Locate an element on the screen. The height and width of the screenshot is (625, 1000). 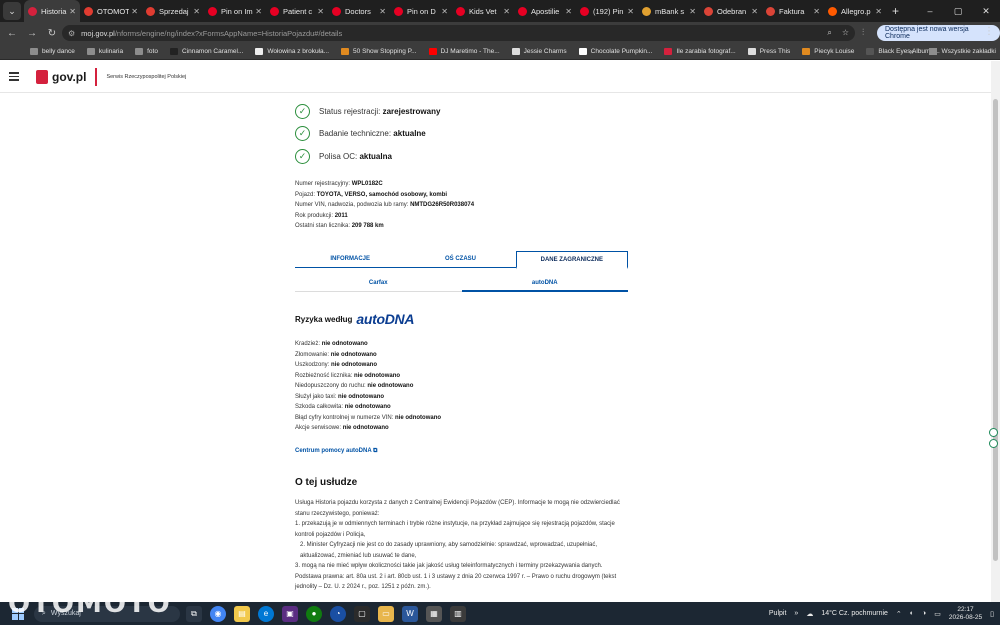
network-icon: ◐ is located at coordinates (912, 613).